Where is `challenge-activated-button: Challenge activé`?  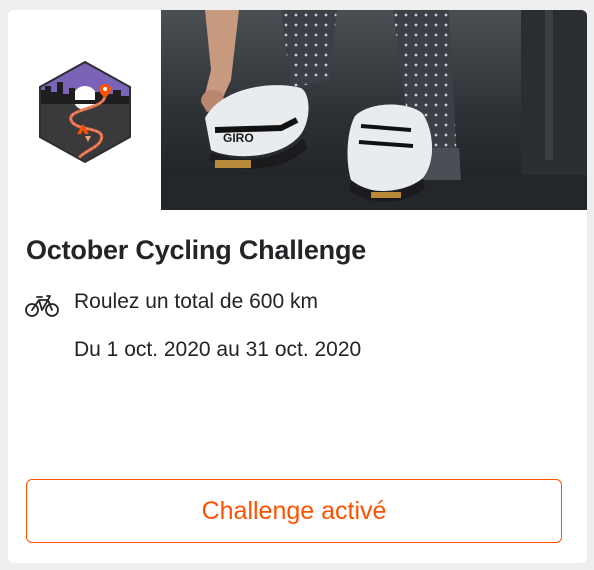
challenge-activated-button: Challenge activé is located at coordinates (294, 511).